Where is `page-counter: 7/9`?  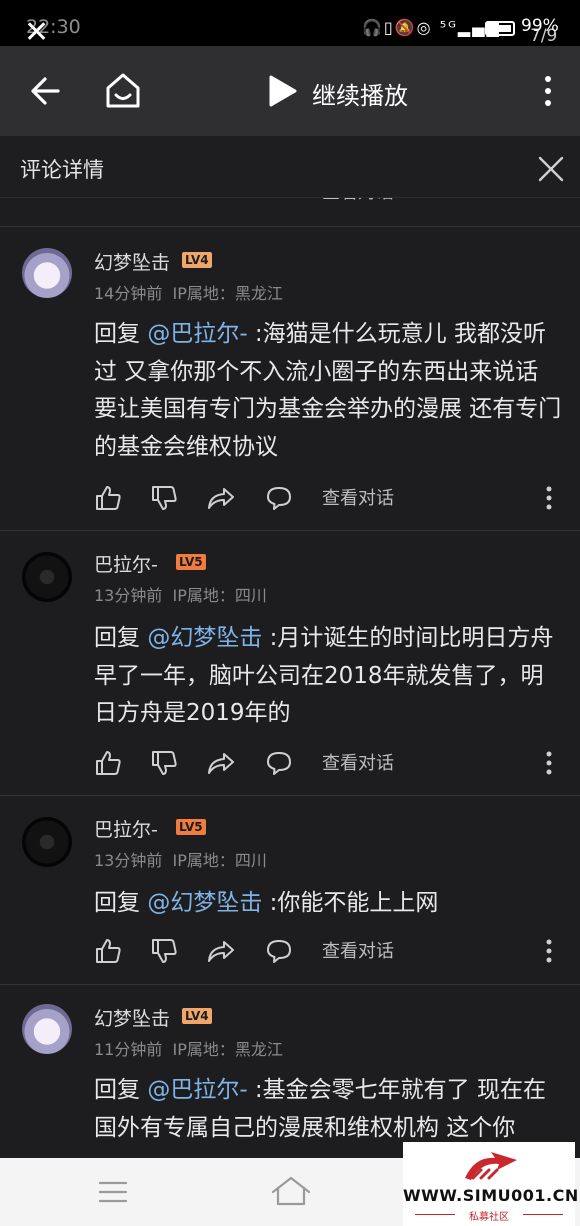 page-counter: 7/9 is located at coordinates (544, 36).